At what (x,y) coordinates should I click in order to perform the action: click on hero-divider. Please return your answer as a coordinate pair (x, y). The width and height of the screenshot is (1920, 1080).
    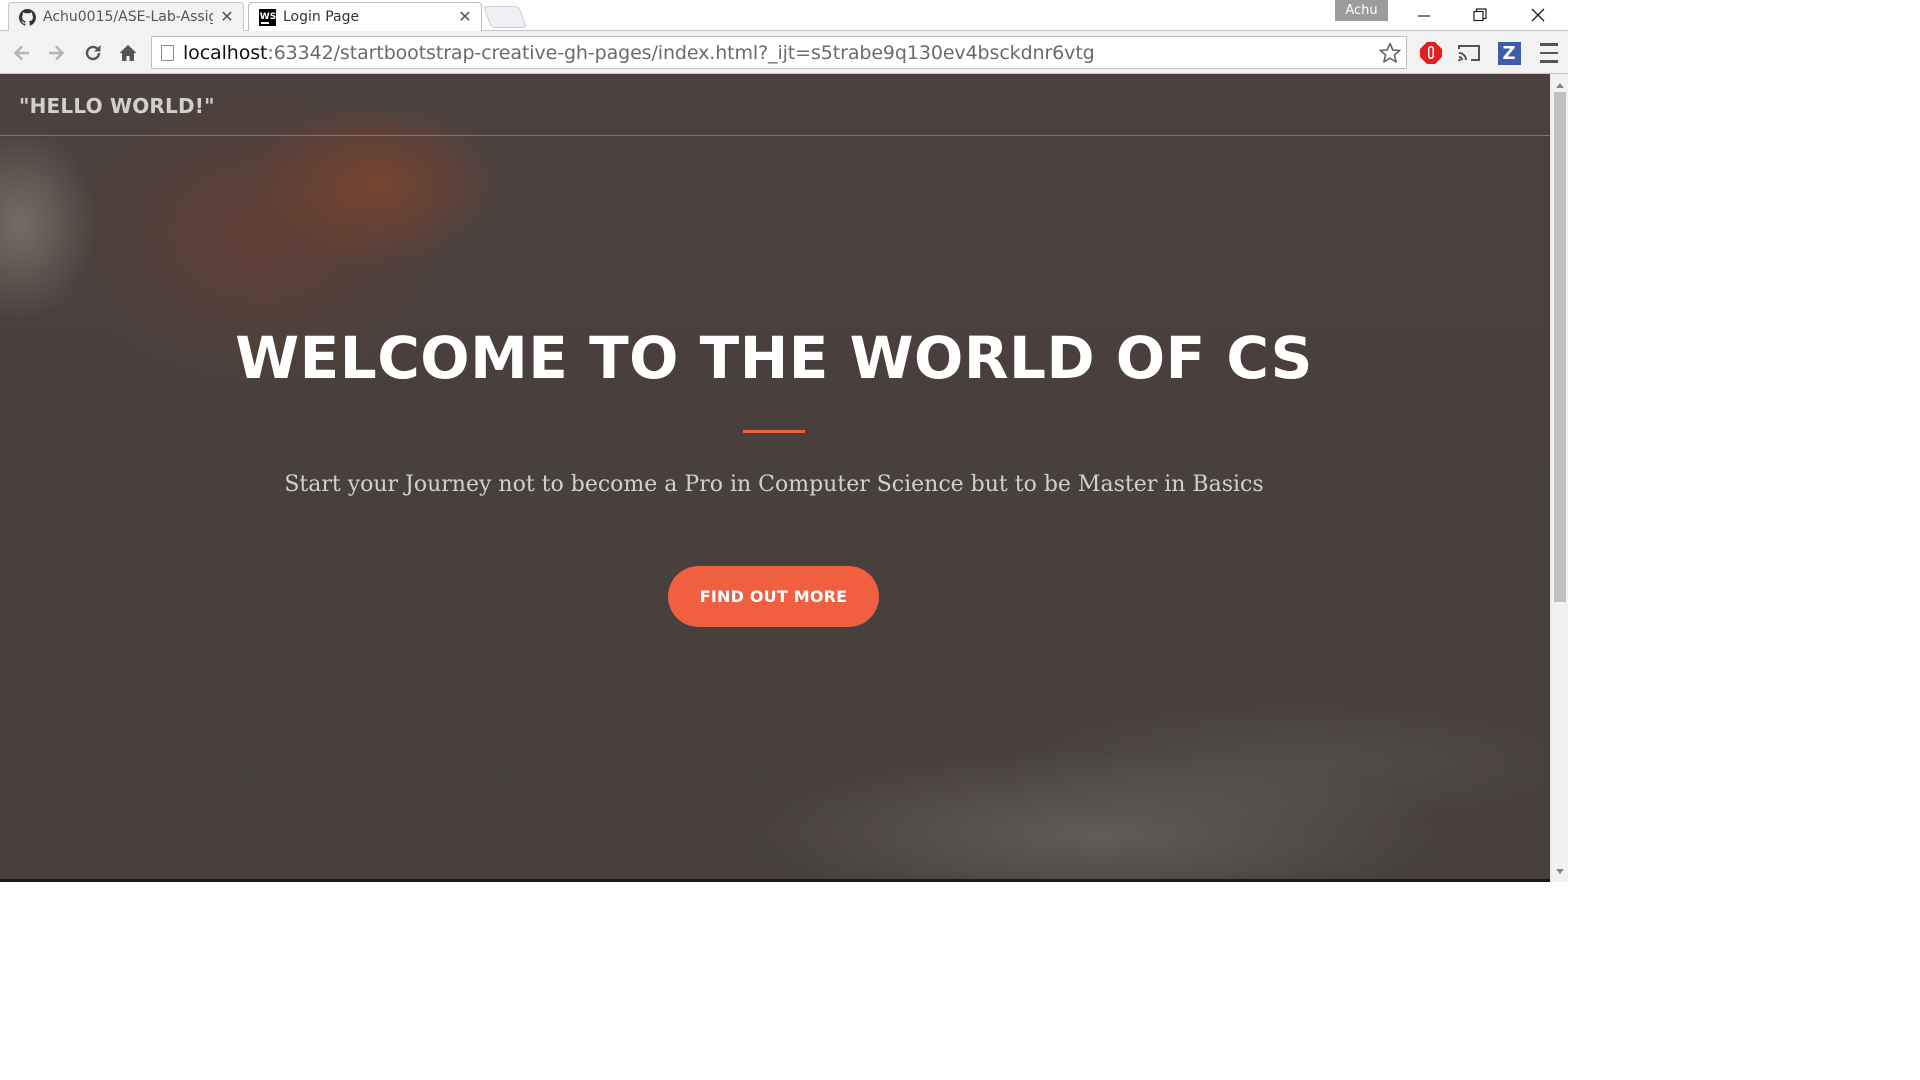
    Looking at the image, I should click on (774, 431).